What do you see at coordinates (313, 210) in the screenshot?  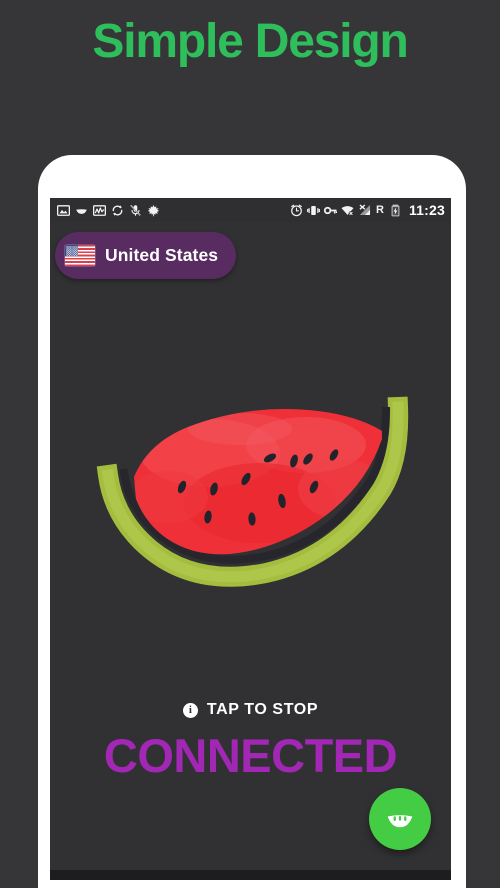 I see `vibrate-icon` at bounding box center [313, 210].